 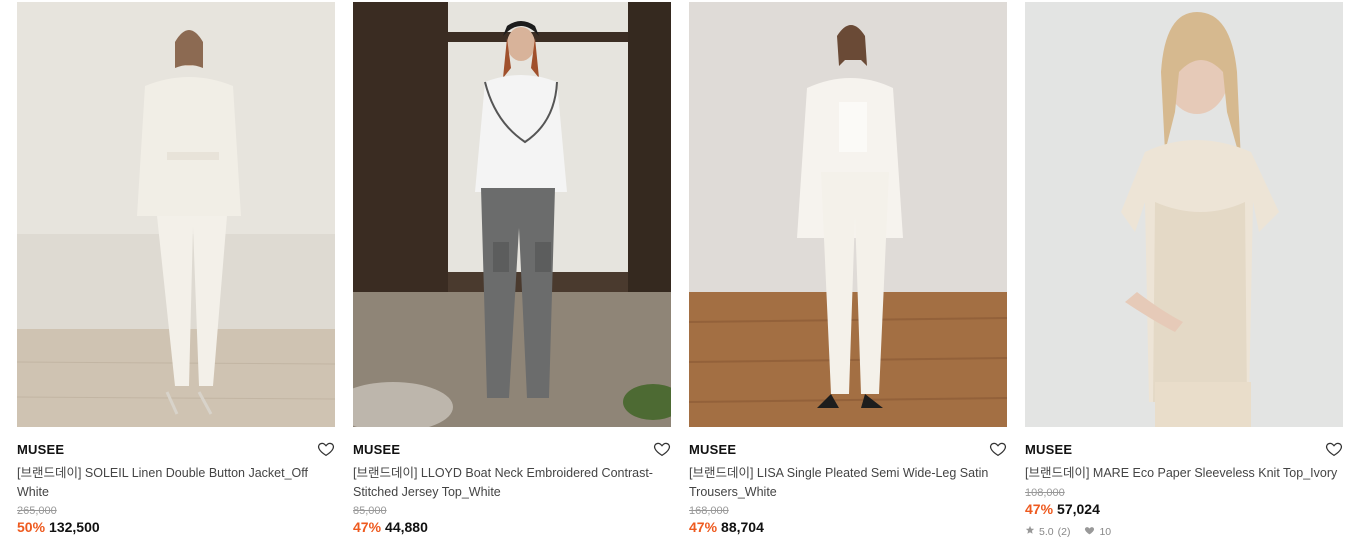 I want to click on product-stats: 5.0 (2) 10, so click(x=1184, y=532).